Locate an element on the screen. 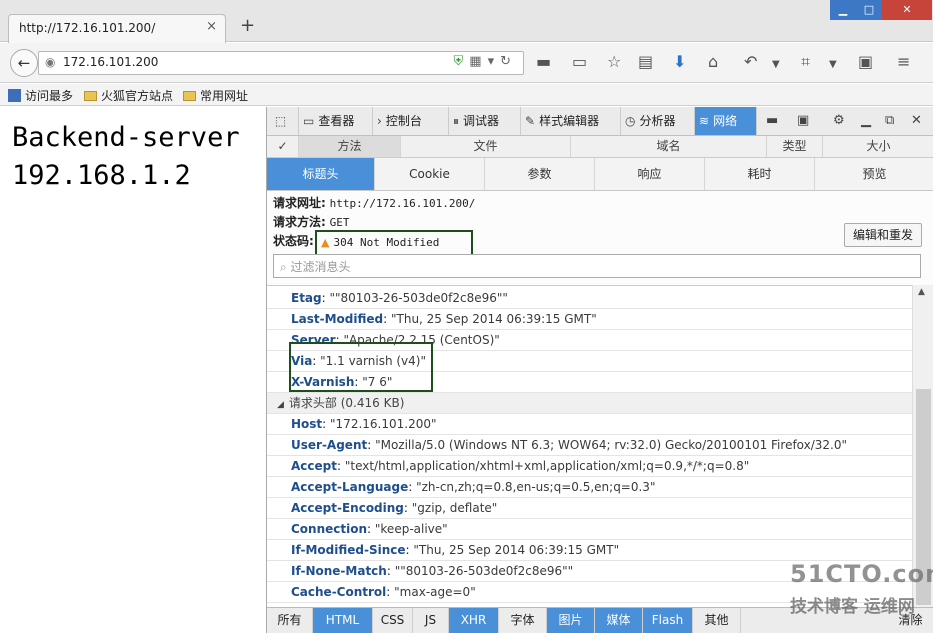 The width and height of the screenshot is (933, 633). back-button: ← is located at coordinates (24, 63).